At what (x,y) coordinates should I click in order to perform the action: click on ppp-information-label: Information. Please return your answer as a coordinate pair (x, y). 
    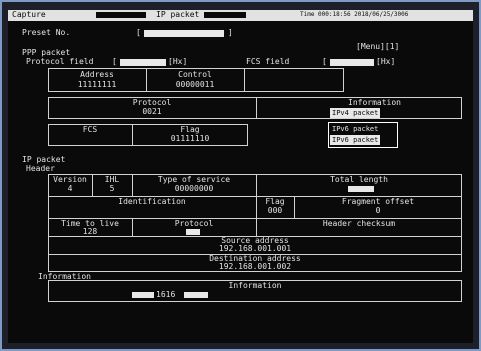
    Looking at the image, I should click on (374, 102).